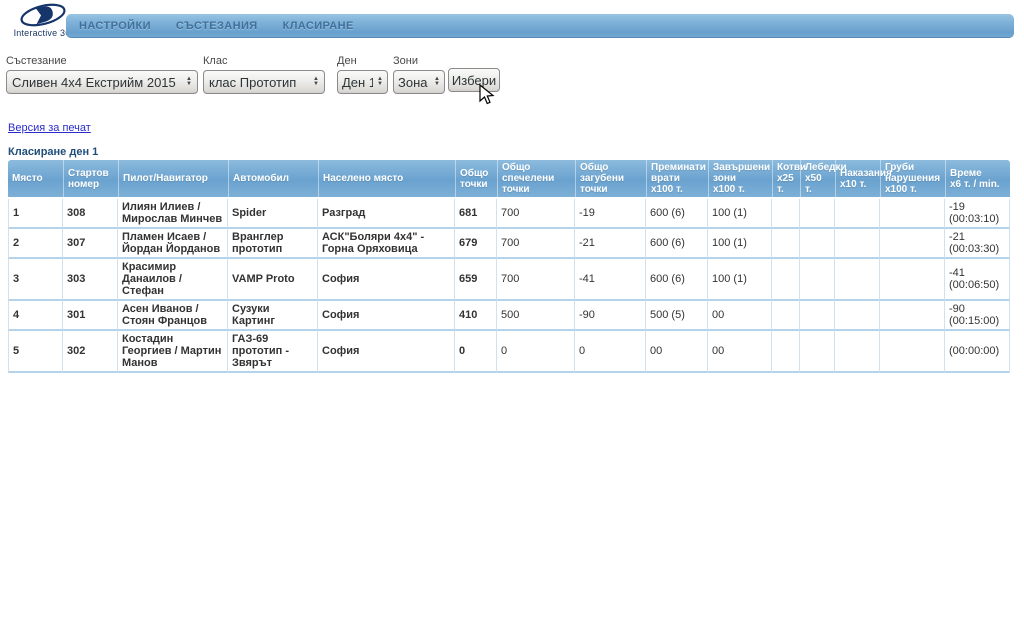 The image size is (1024, 640). Describe the element at coordinates (414, 82) in the screenshot. I see `zone-select-value: Зона 4` at that location.